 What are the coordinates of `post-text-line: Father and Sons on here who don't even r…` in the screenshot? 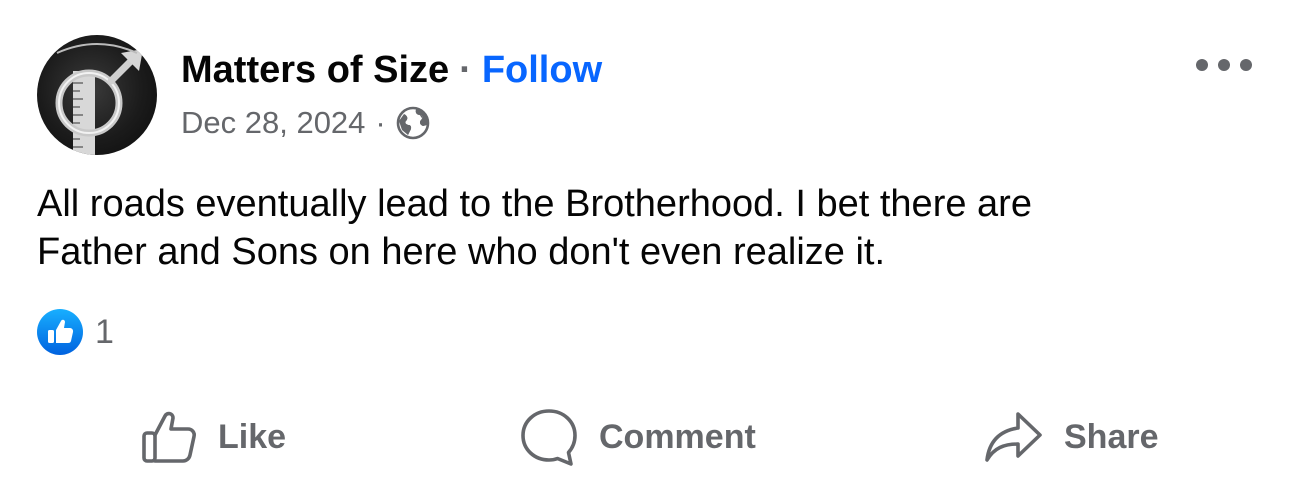 It's located at (461, 252).